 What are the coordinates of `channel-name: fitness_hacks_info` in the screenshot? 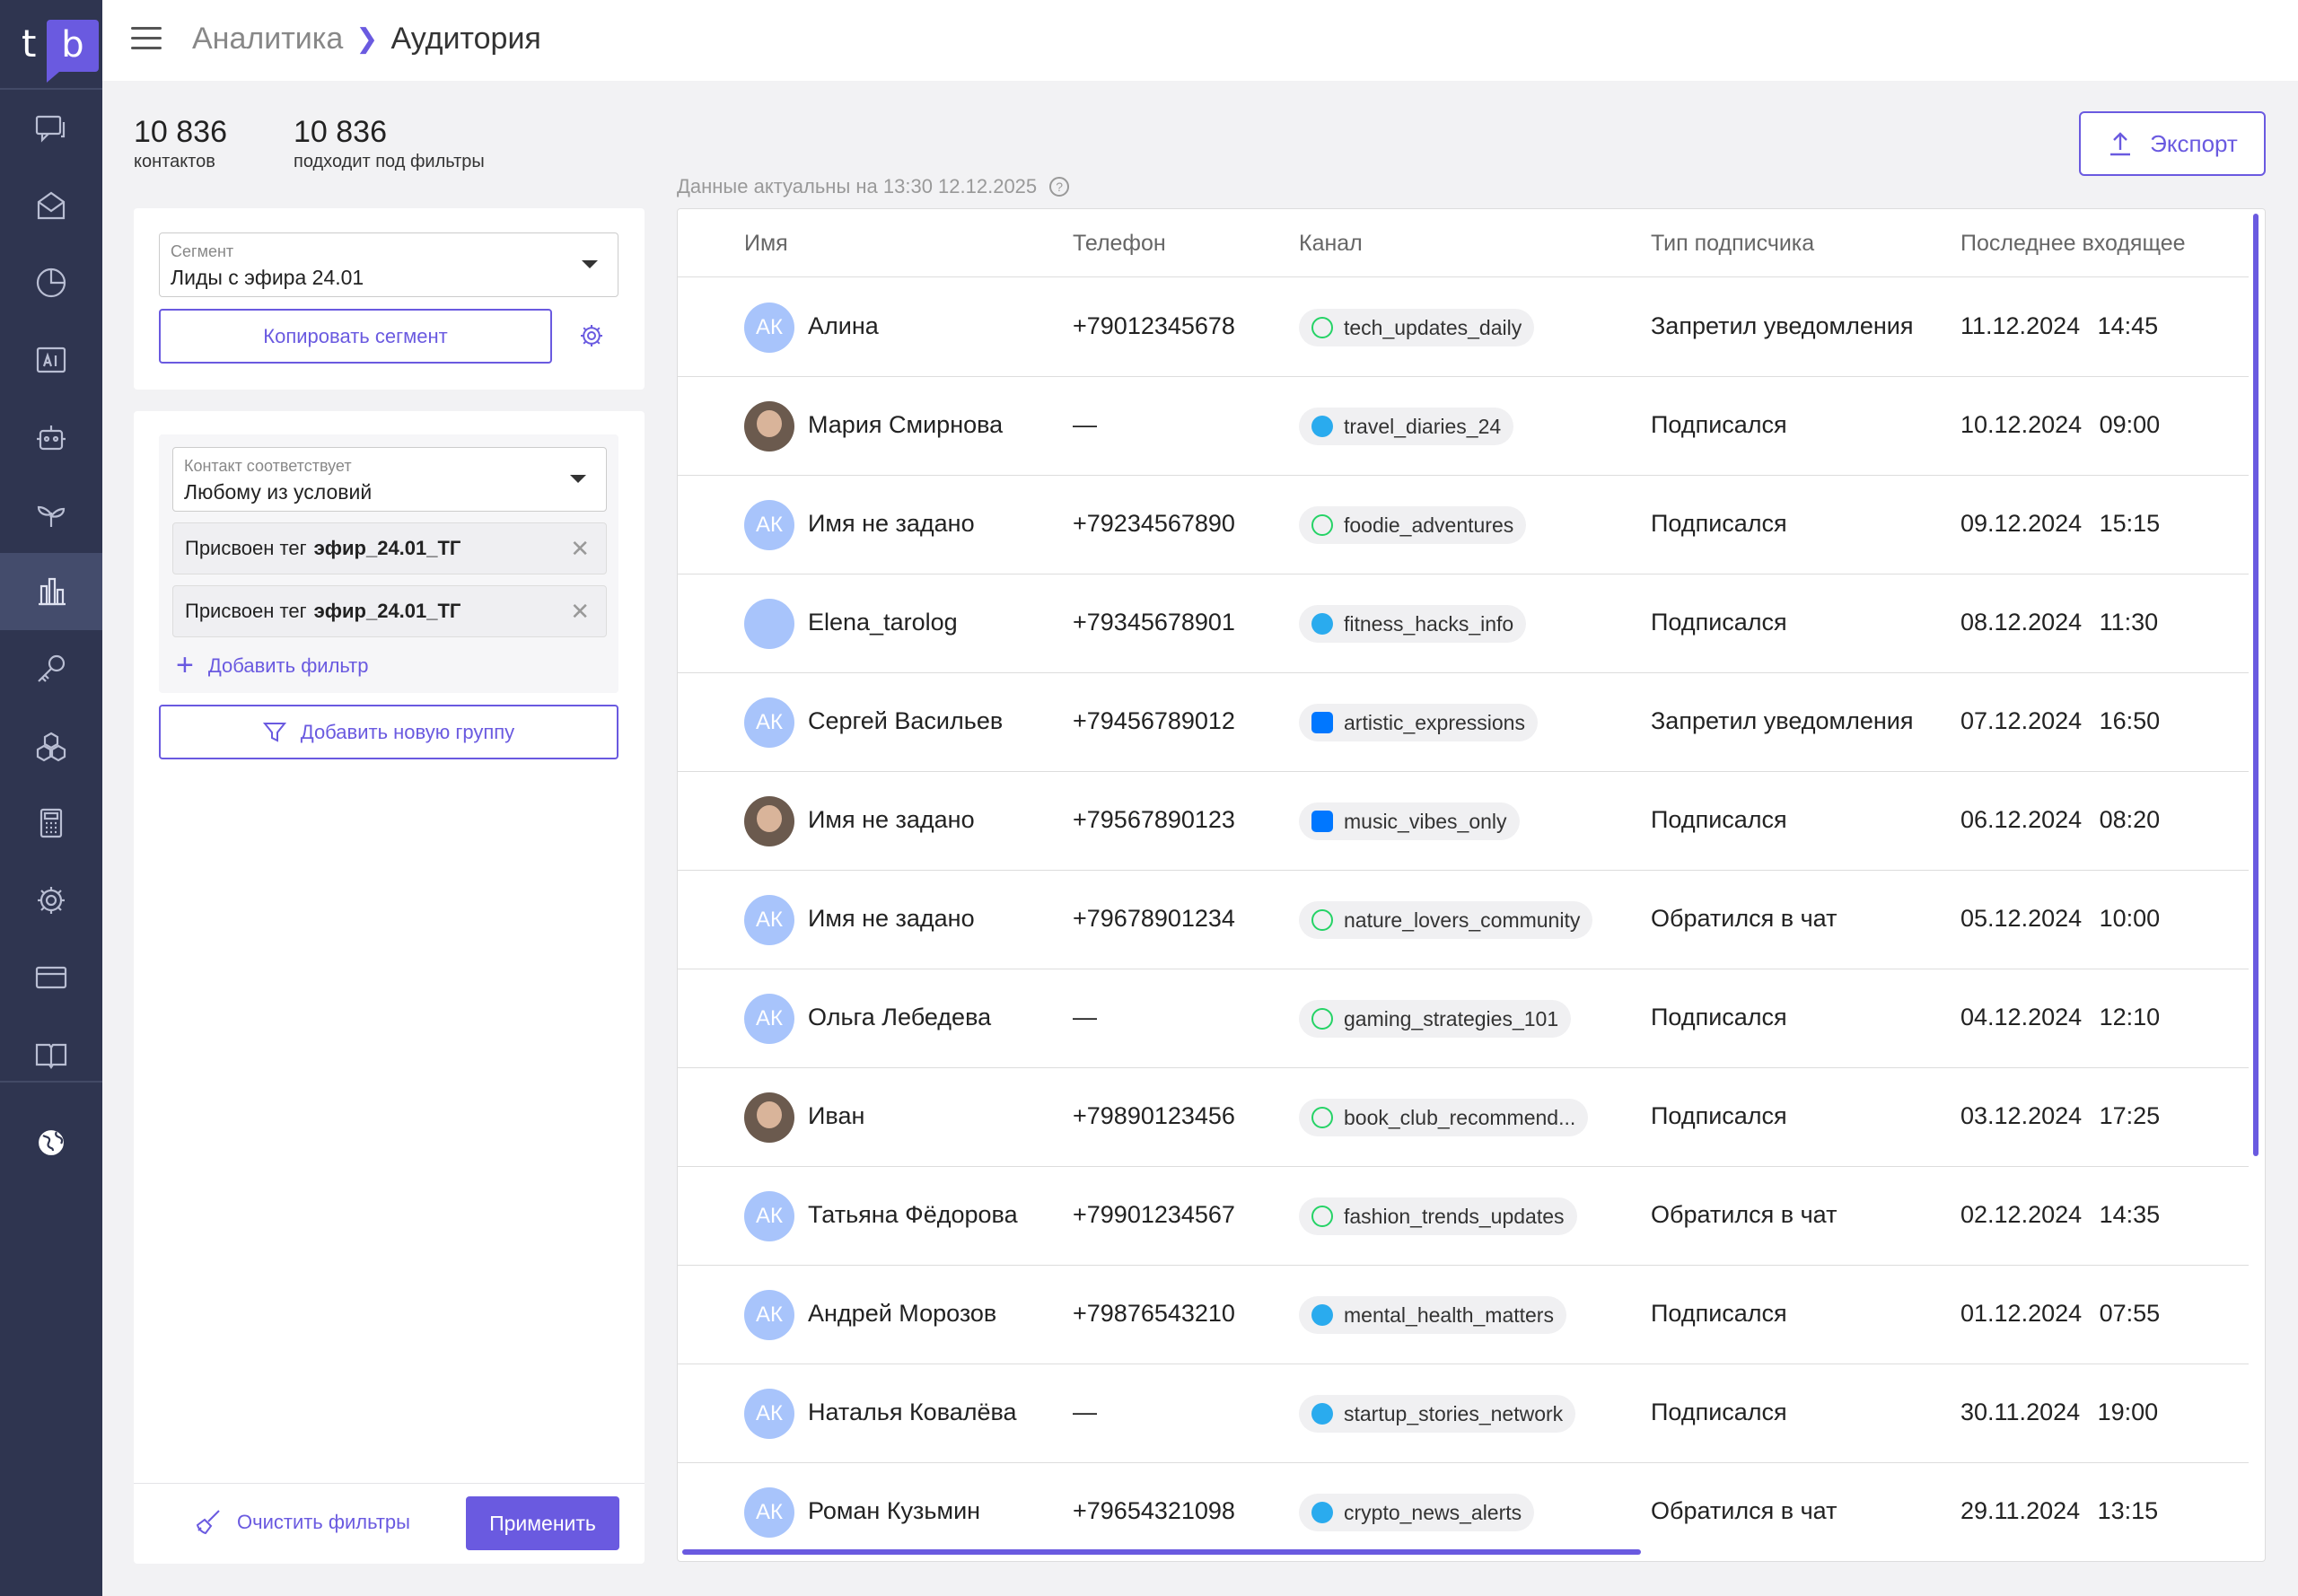 It's located at (1429, 624).